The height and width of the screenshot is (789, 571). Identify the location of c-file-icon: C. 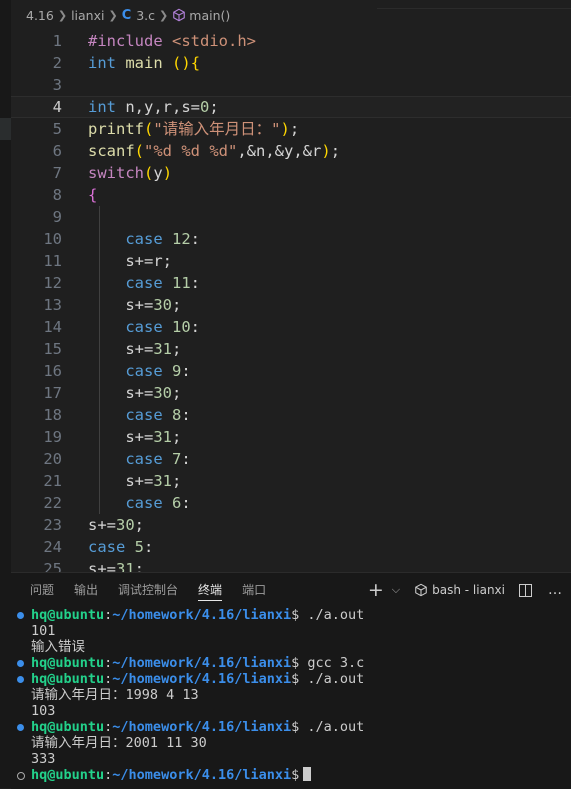
(126, 15).